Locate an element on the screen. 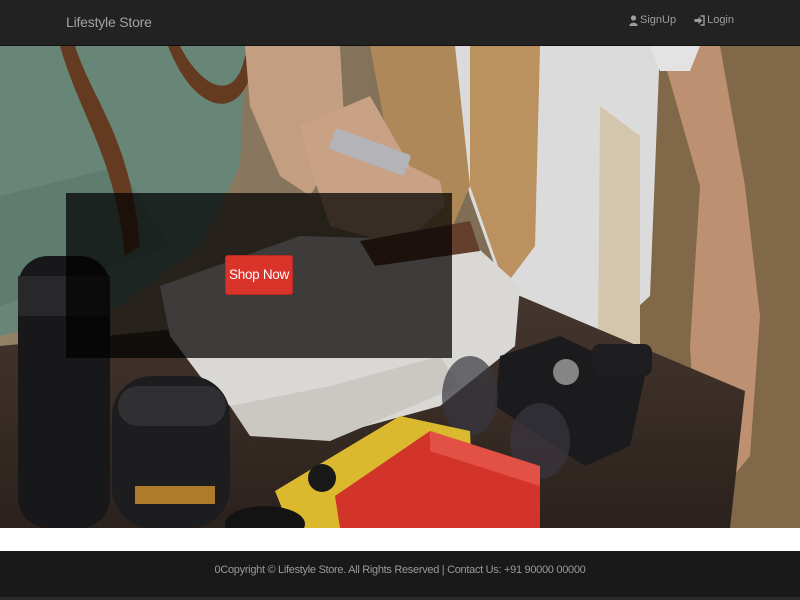 This screenshot has height=600, width=800. top-navbar: Lifestyle Store SignUp Login is located at coordinates (400, 23).